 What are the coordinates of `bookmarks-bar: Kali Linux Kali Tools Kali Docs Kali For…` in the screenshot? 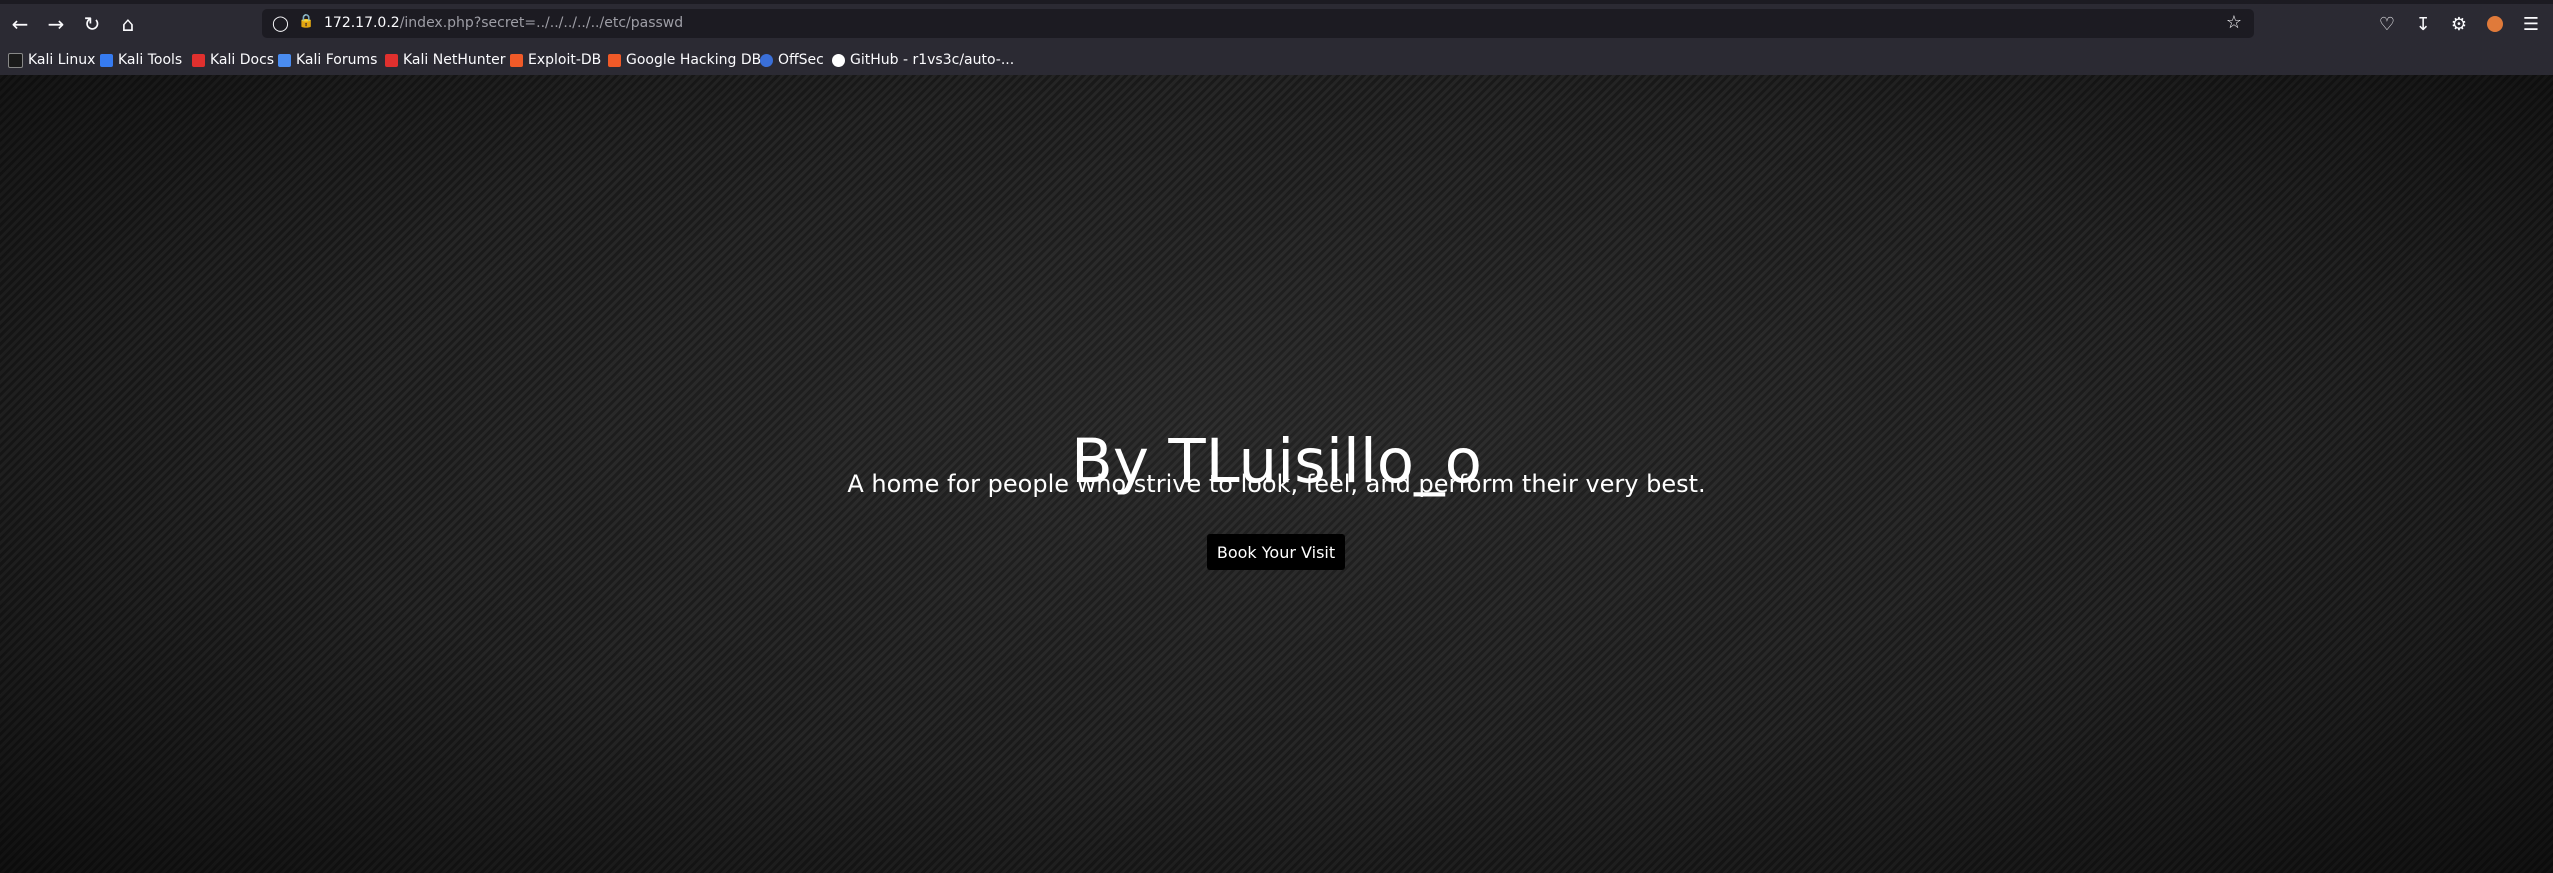 It's located at (1276, 61).